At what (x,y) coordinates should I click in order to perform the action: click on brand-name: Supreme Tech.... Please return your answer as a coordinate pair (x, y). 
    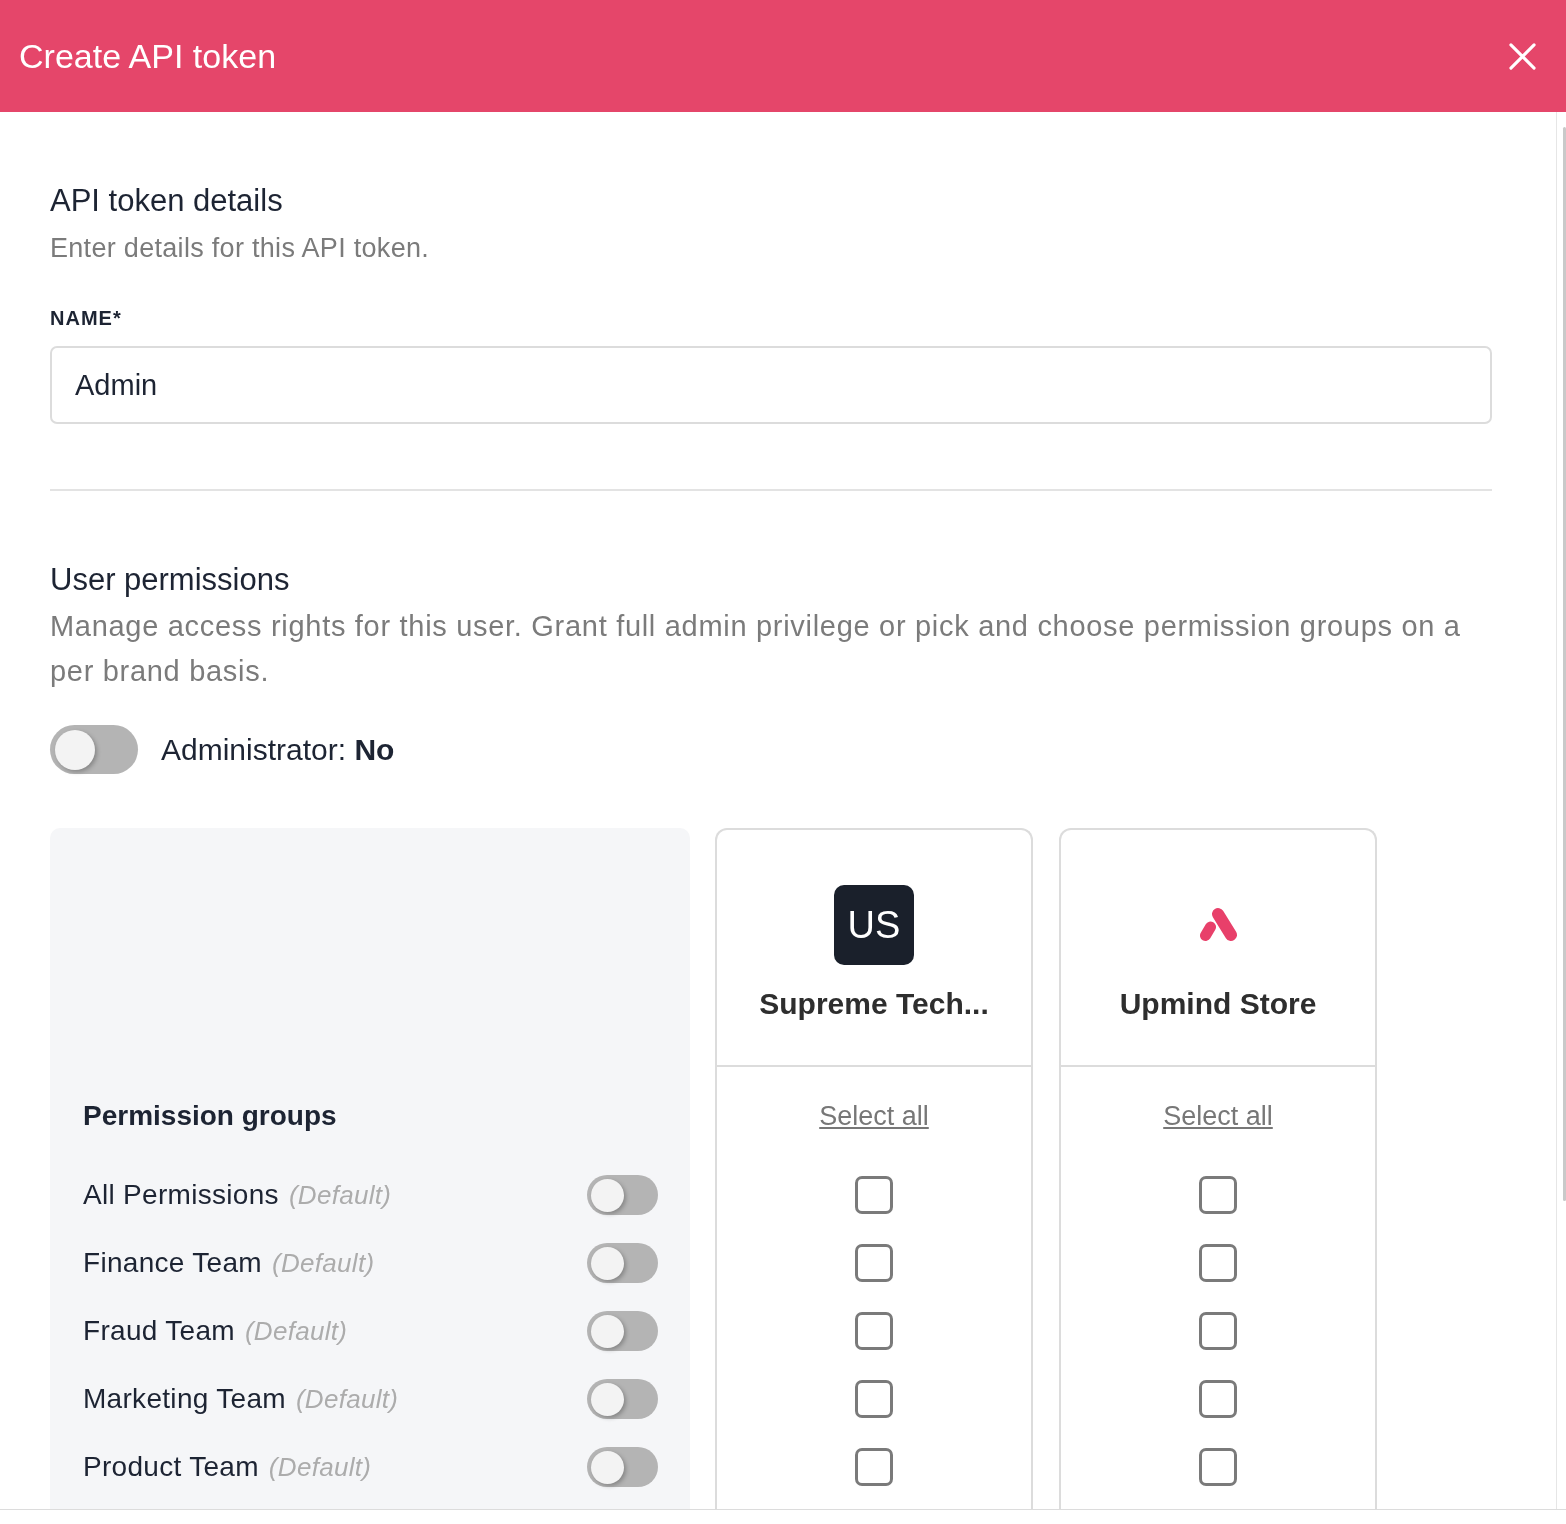
    Looking at the image, I should click on (874, 1004).